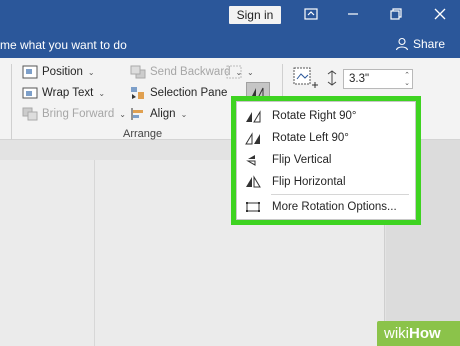  Describe the element at coordinates (402, 44) in the screenshot. I see `person-icon` at that location.